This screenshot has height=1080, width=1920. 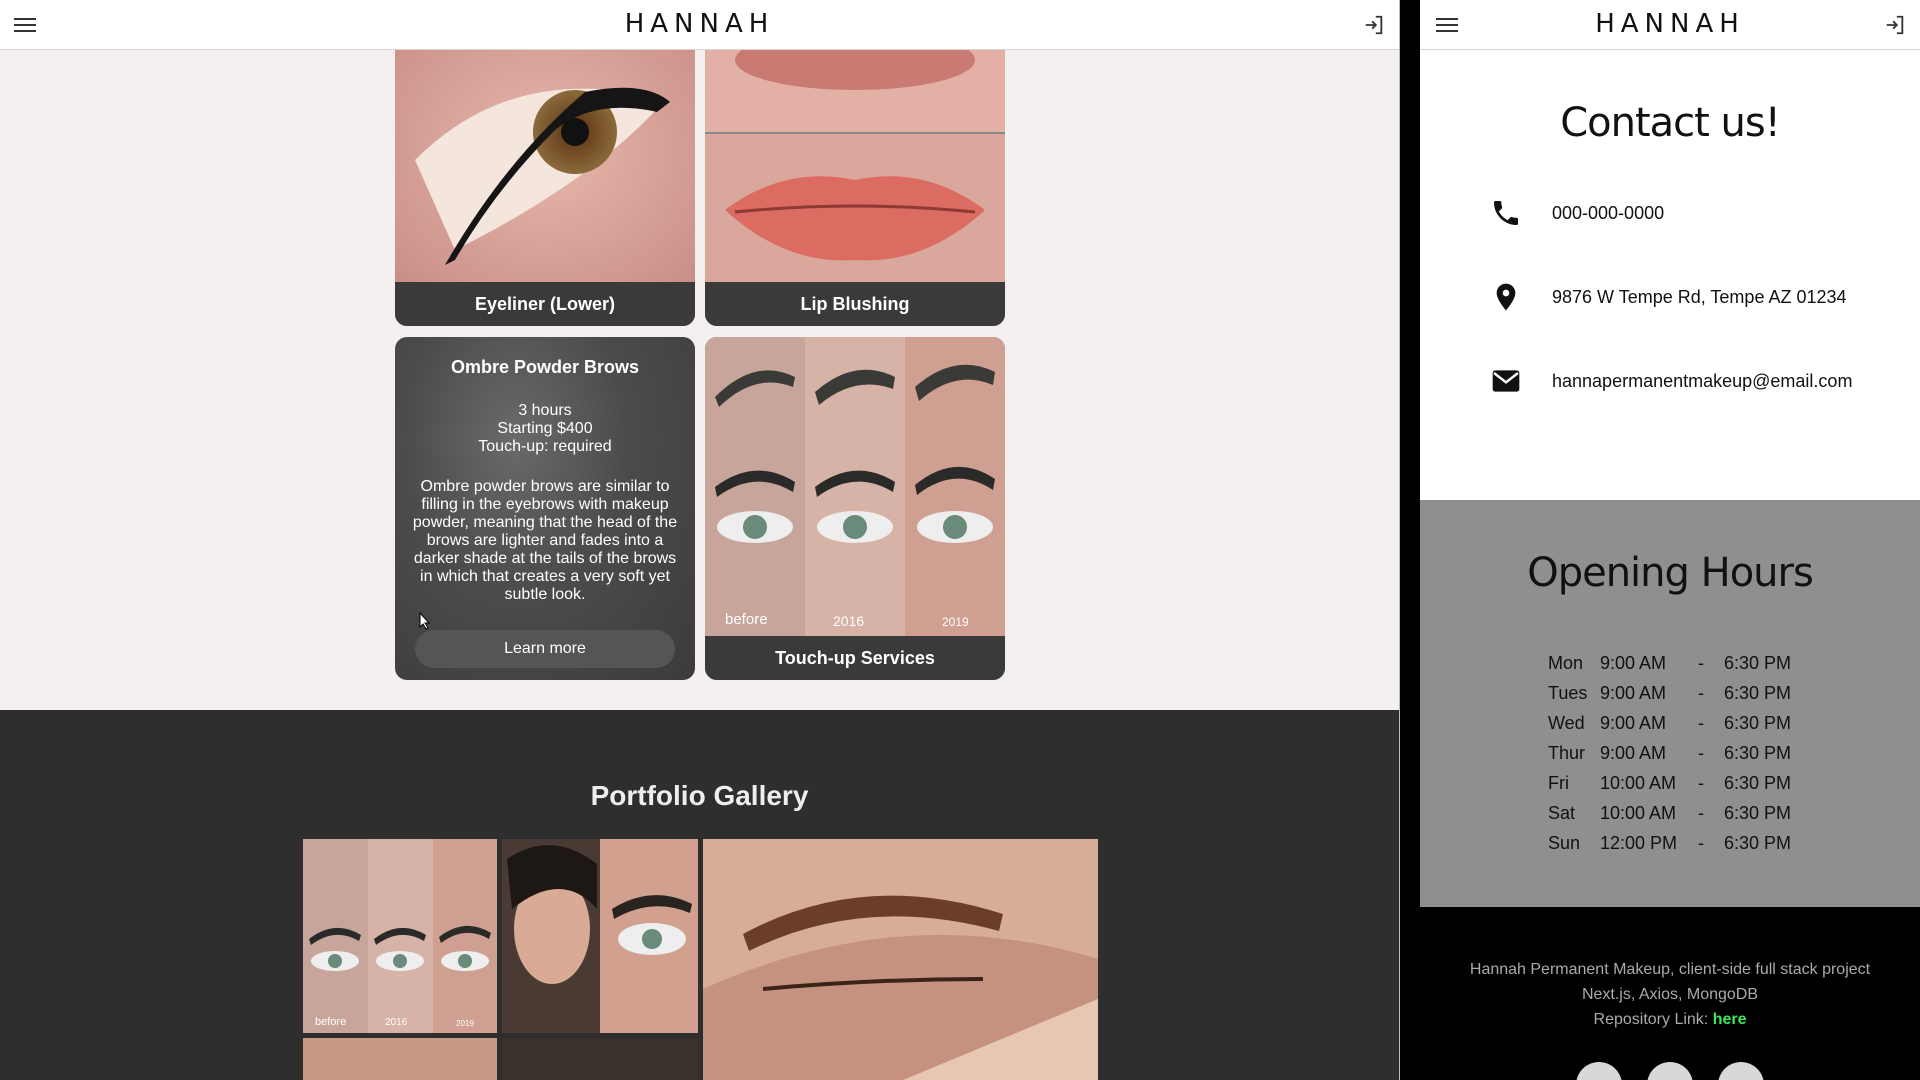 What do you see at coordinates (465, 1023) in the screenshot?
I see `gallery-label-2019: 2019` at bounding box center [465, 1023].